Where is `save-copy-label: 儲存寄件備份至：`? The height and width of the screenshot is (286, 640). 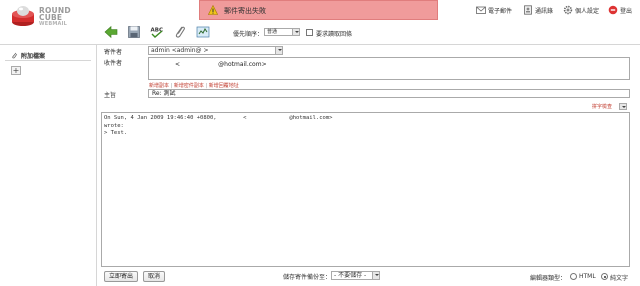
save-copy-label: 儲存寄件備份至： is located at coordinates (307, 277).